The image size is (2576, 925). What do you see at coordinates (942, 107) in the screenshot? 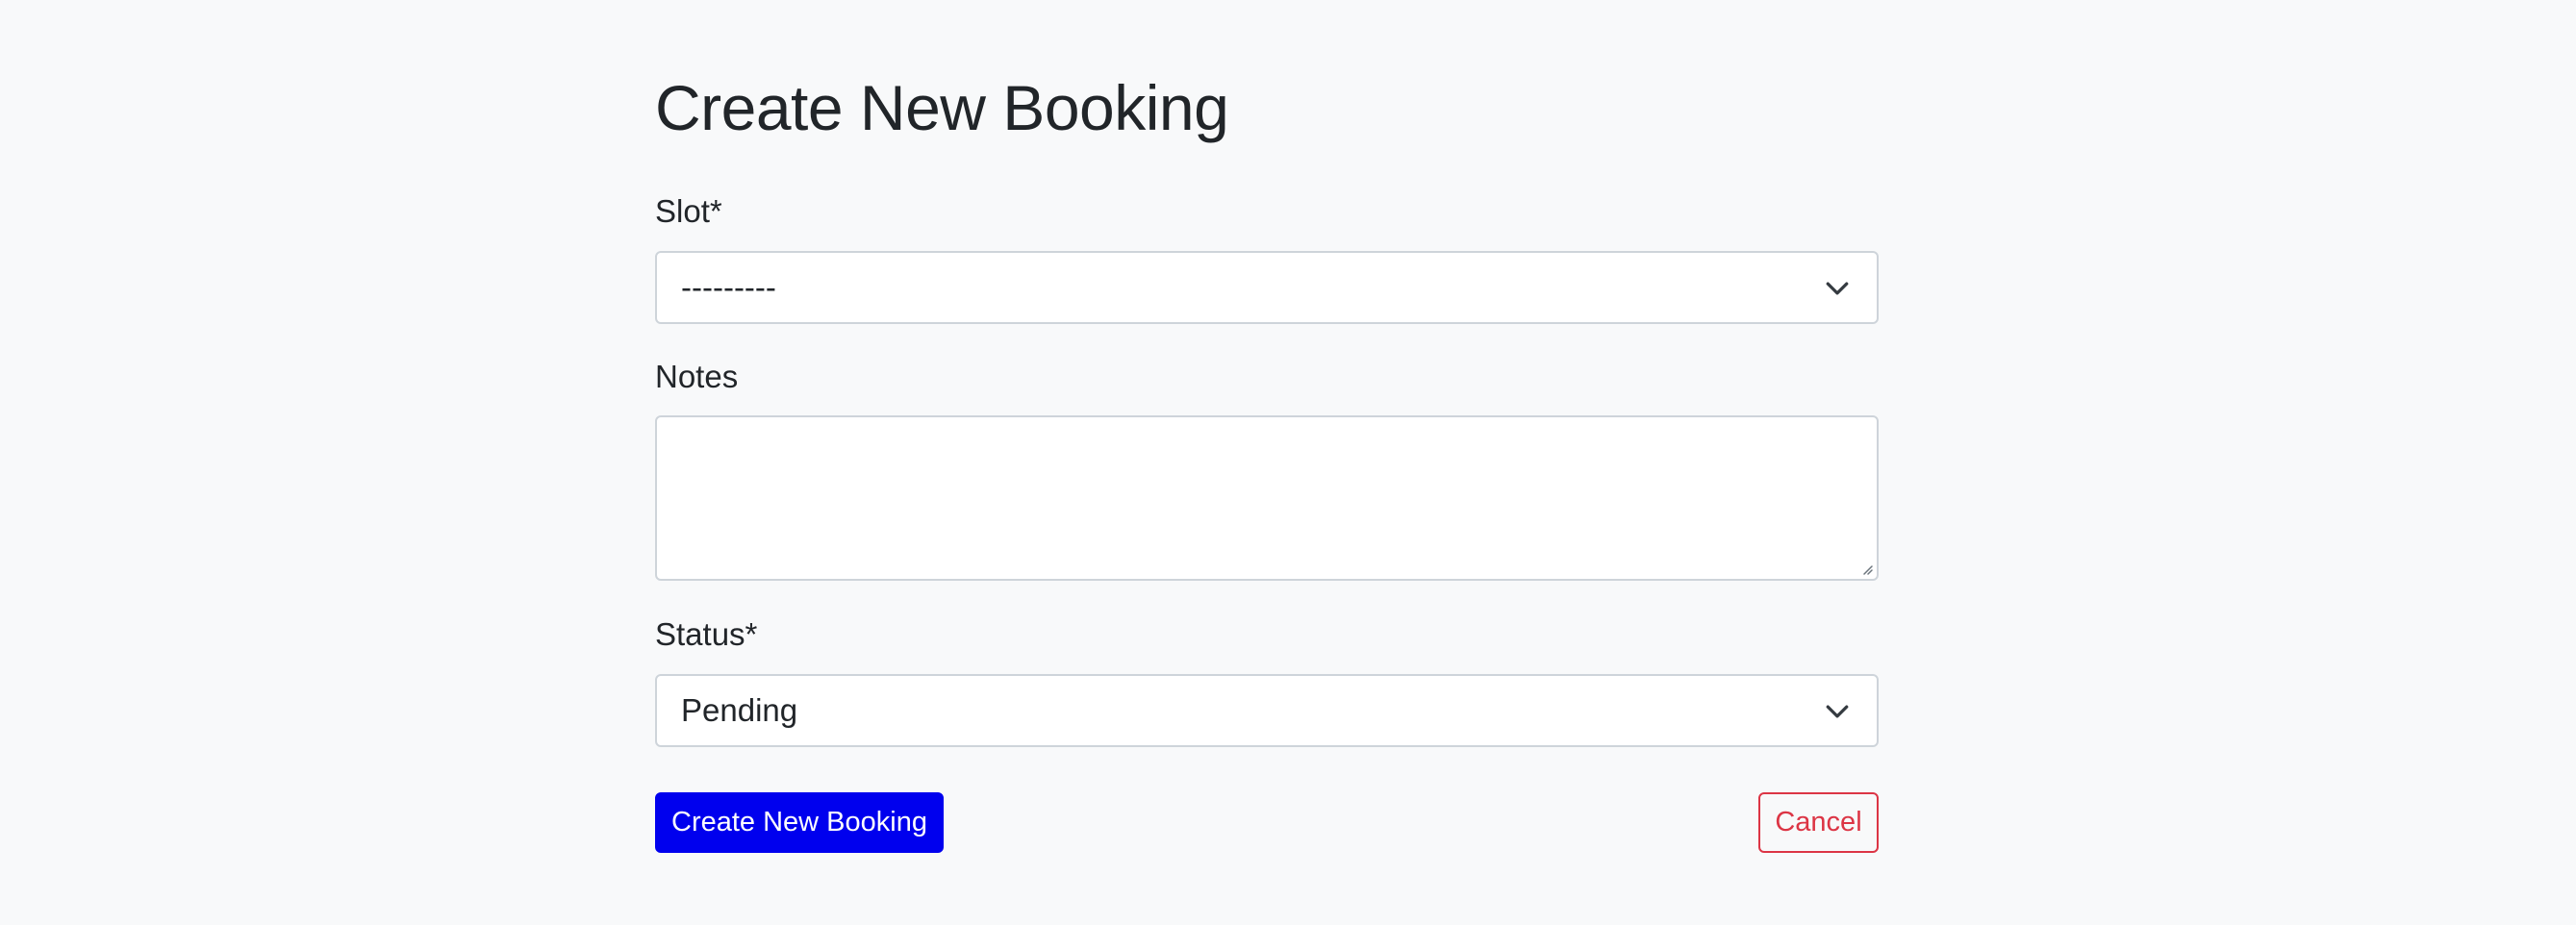
I see `page-title: Create New Booking` at bounding box center [942, 107].